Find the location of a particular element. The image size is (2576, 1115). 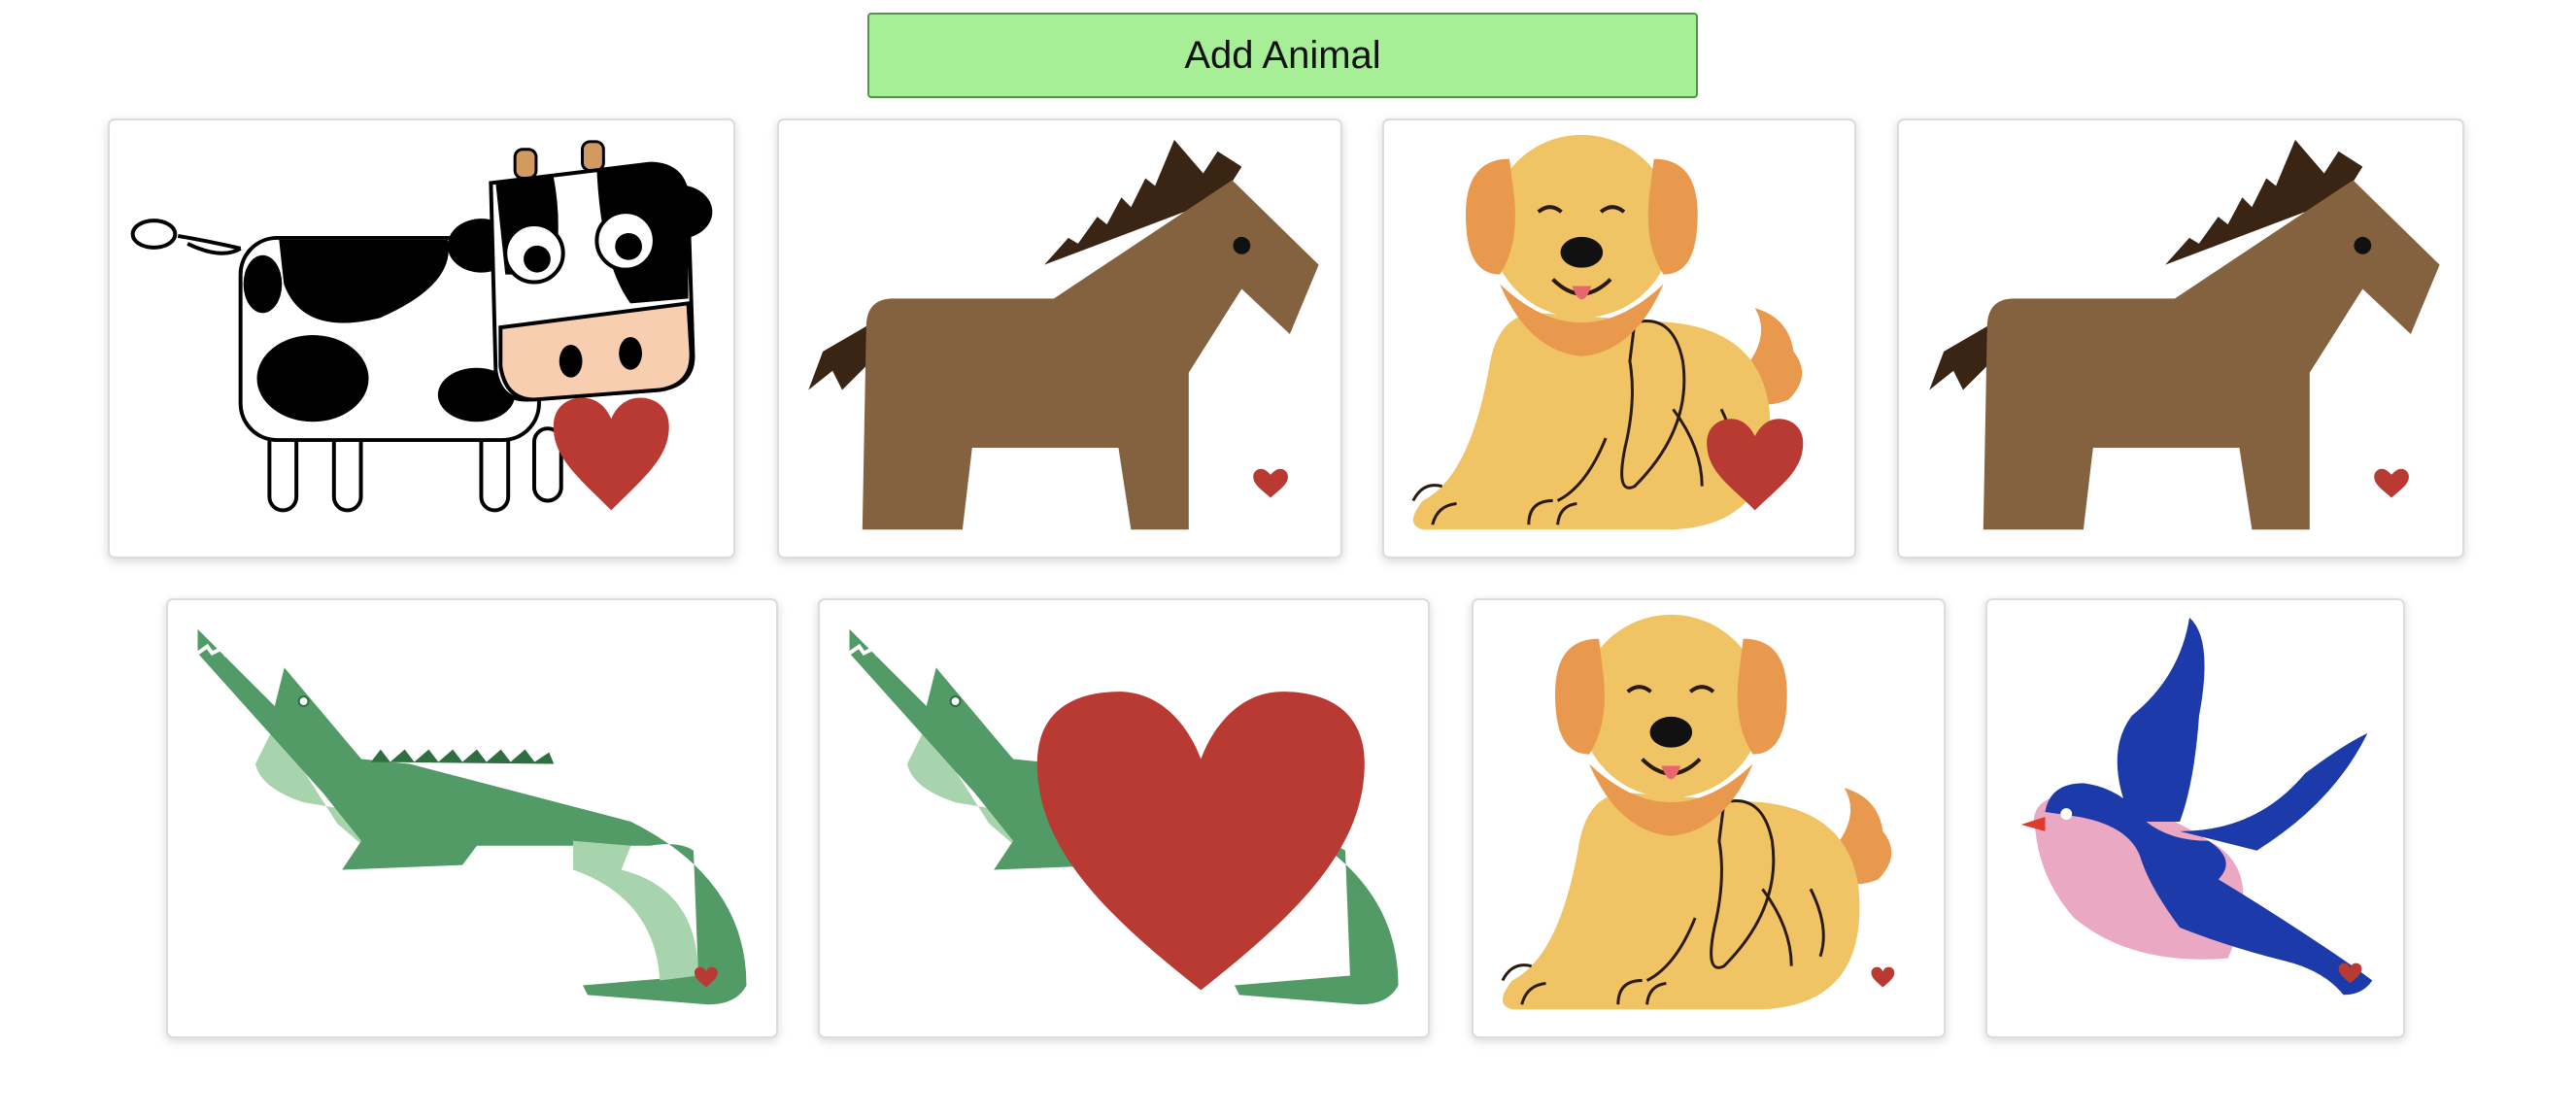

animal-card-bird is located at coordinates (2195, 818).